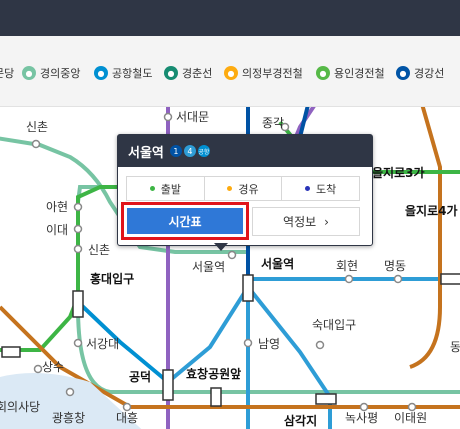  What do you see at coordinates (175, 151) in the screenshot?
I see `line1-badge-icon: 1` at bounding box center [175, 151].